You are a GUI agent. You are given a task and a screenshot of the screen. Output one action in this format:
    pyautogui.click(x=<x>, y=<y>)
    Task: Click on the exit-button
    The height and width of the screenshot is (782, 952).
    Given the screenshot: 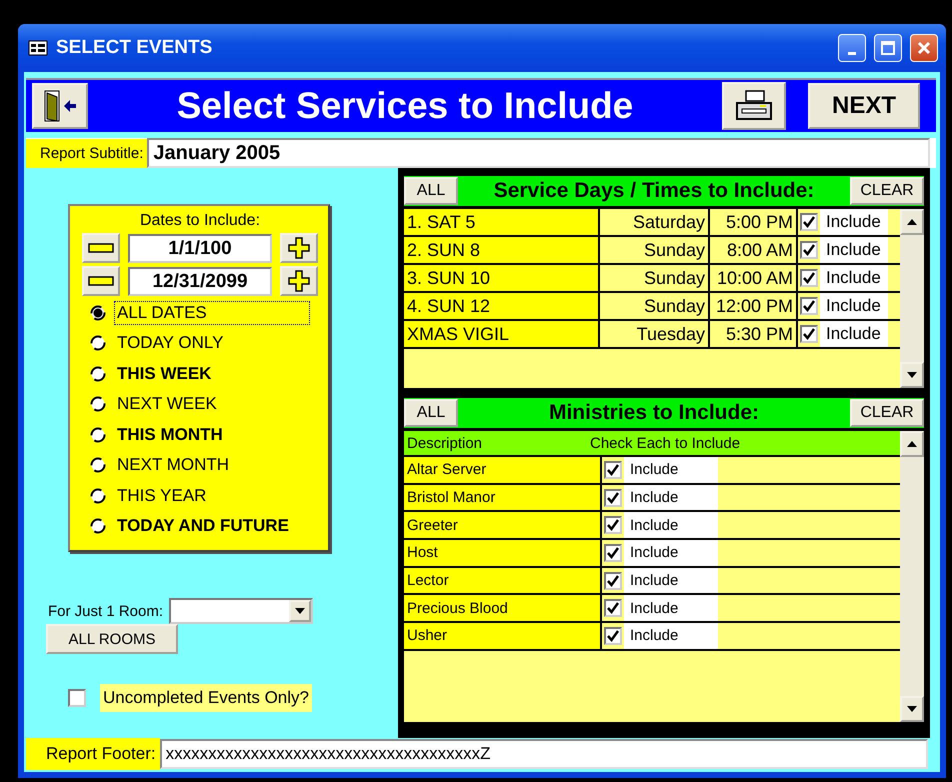 What is the action you would take?
    pyautogui.click(x=60, y=106)
    